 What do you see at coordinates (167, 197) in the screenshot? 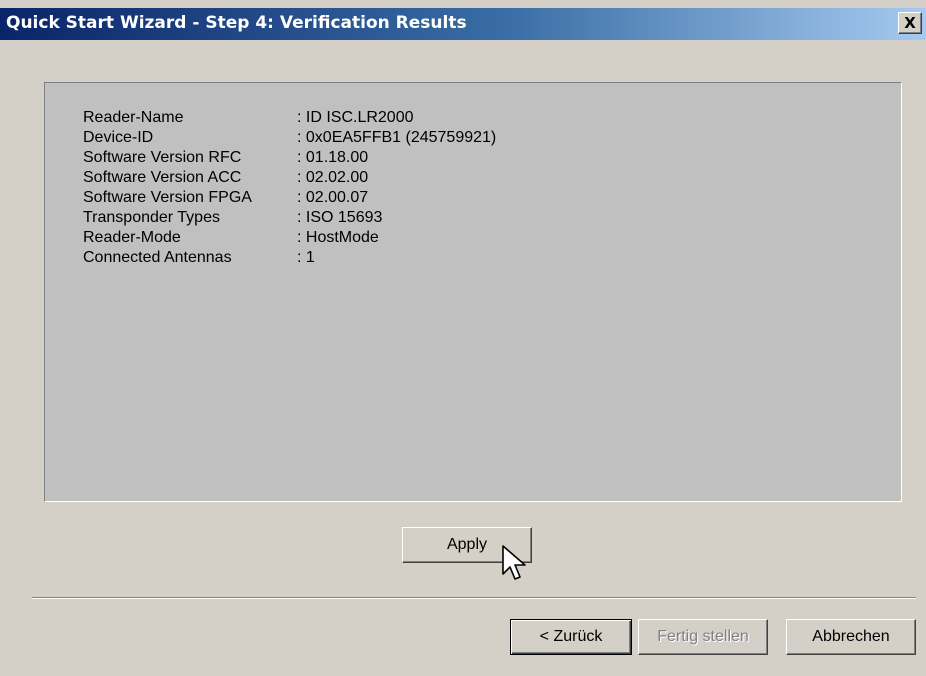
I see `result-label: Software Version FPGA` at bounding box center [167, 197].